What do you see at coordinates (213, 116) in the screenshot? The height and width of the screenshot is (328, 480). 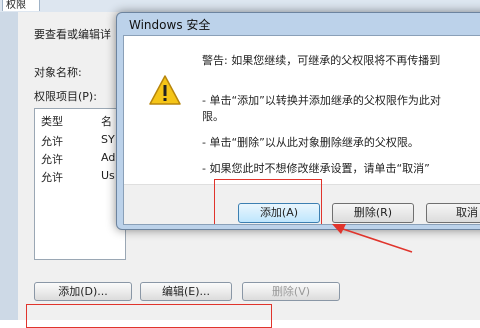 I see `add-option-text-continued: 限。` at bounding box center [213, 116].